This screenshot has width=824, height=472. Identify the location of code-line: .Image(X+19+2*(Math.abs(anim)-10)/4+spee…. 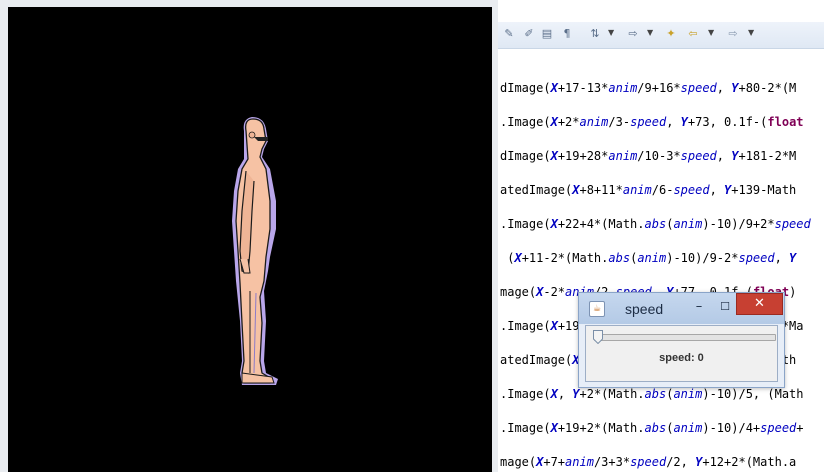
(652, 428).